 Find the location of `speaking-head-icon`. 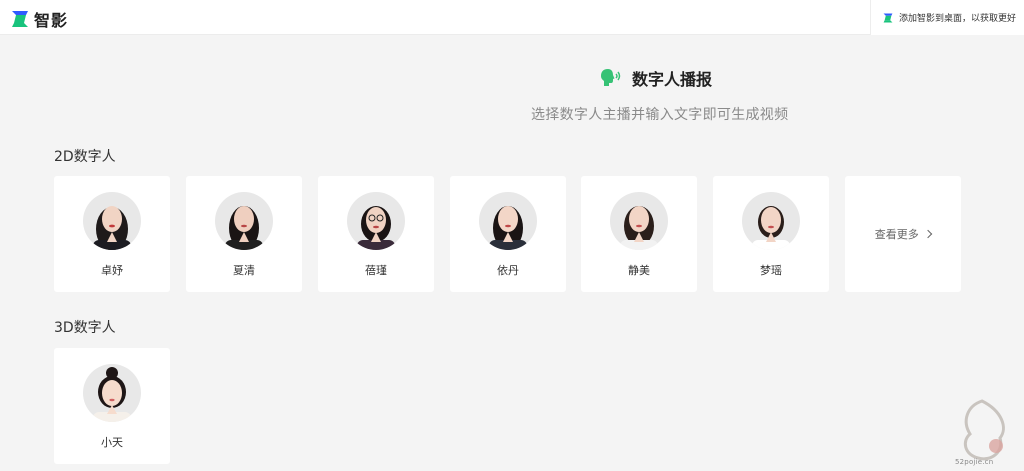

speaking-head-icon is located at coordinates (611, 77).